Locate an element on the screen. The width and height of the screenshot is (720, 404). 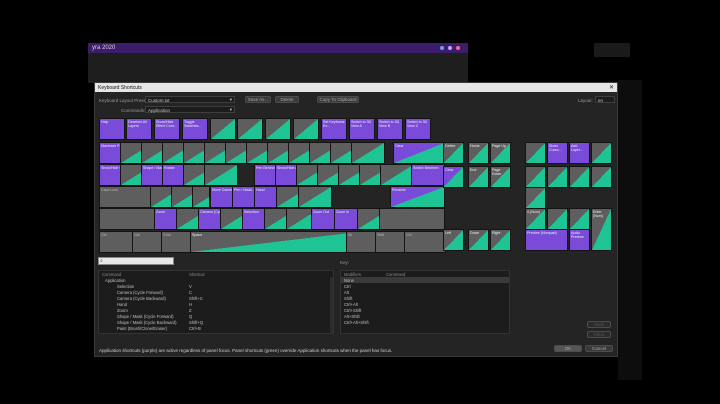
command-name: Camera (Cycle Forward) is located at coordinates (140, 292).